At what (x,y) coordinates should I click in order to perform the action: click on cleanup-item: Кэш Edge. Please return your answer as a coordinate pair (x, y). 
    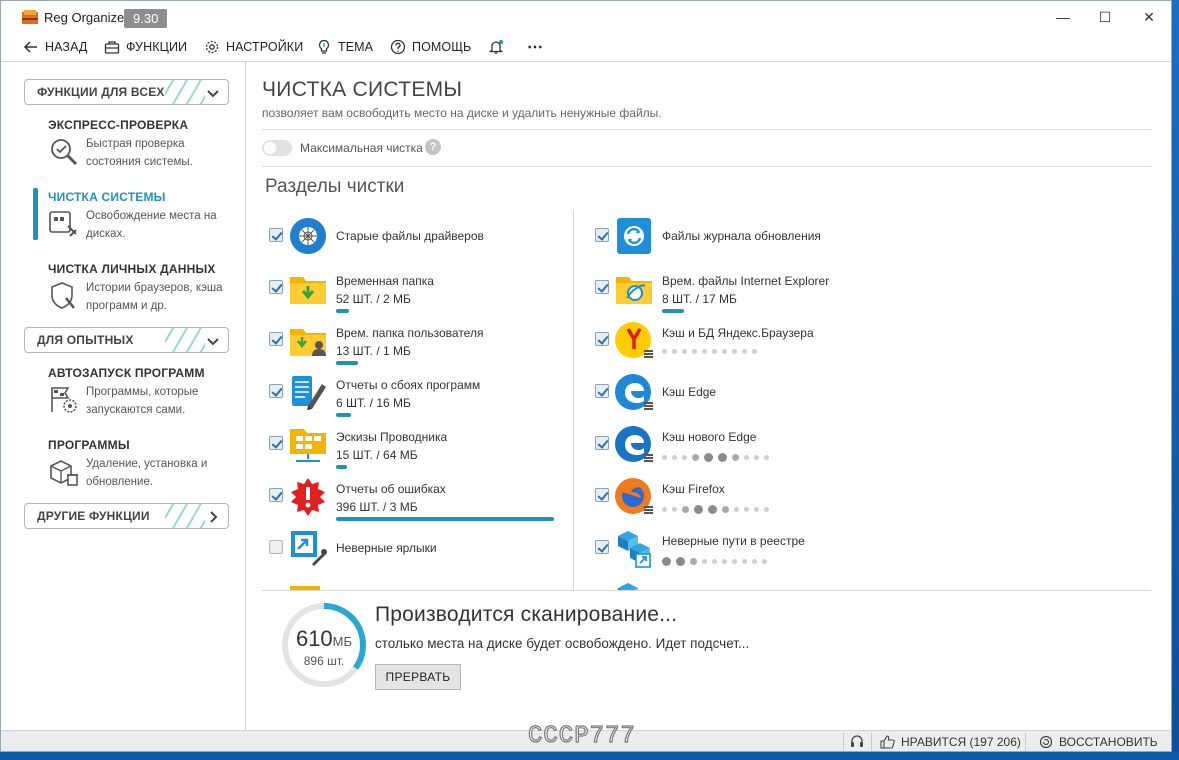
    Looking at the image, I should click on (723, 394).